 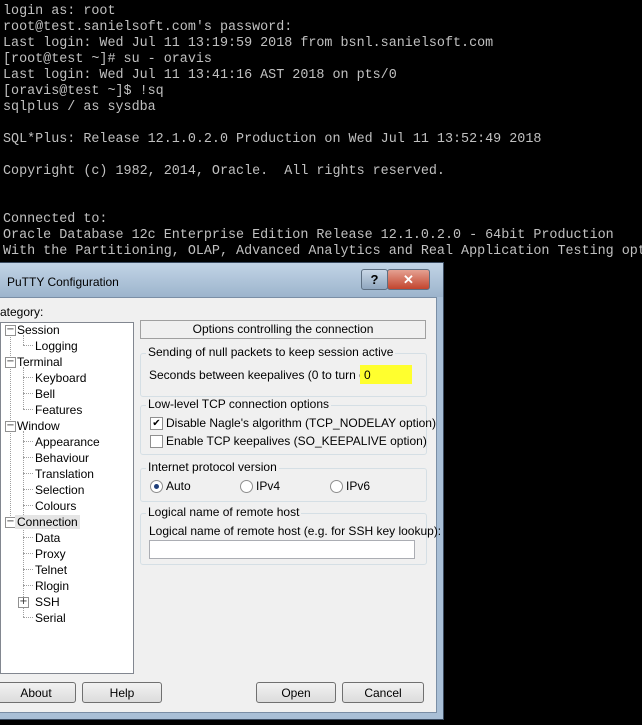 I want to click on terminal-line: [oravis@test ~]$ !sq, so click(x=83, y=91).